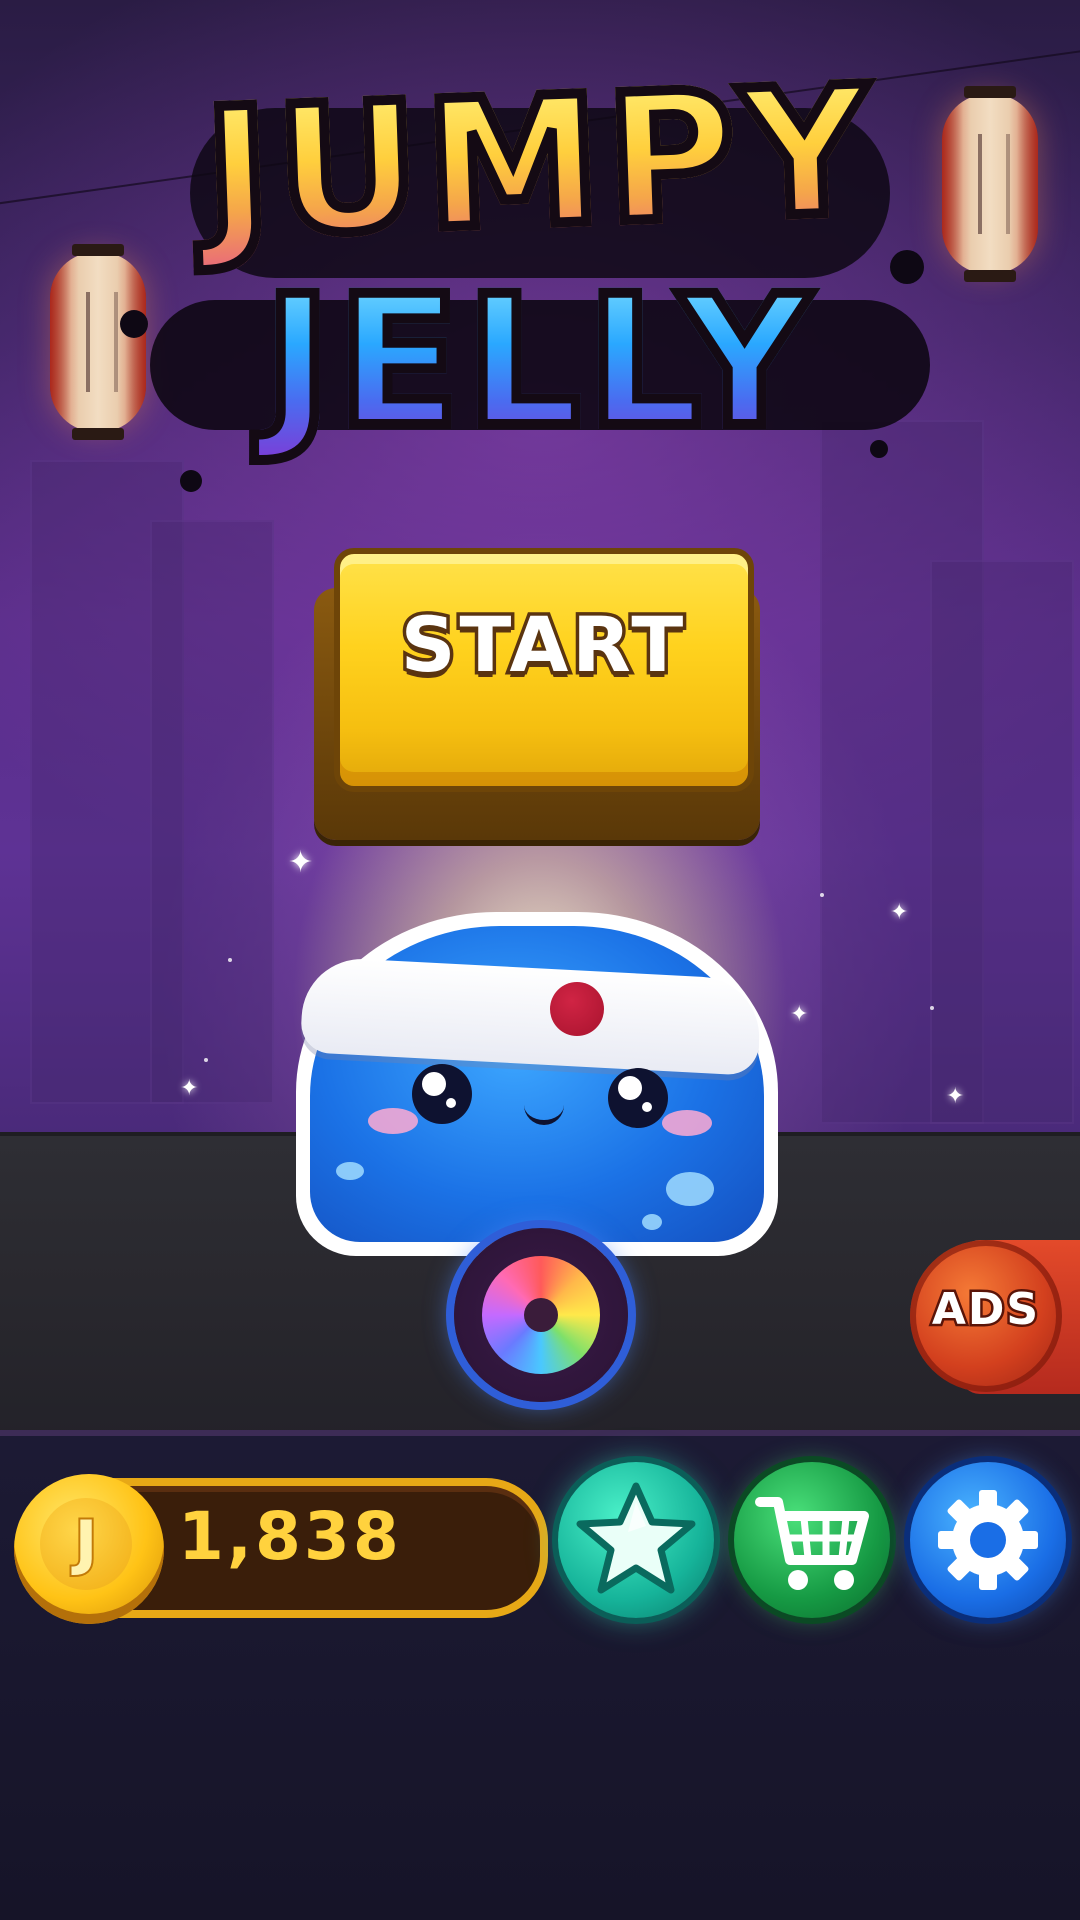 The height and width of the screenshot is (1920, 1080). Describe the element at coordinates (191, 481) in the screenshot. I see `ink-drop` at that location.